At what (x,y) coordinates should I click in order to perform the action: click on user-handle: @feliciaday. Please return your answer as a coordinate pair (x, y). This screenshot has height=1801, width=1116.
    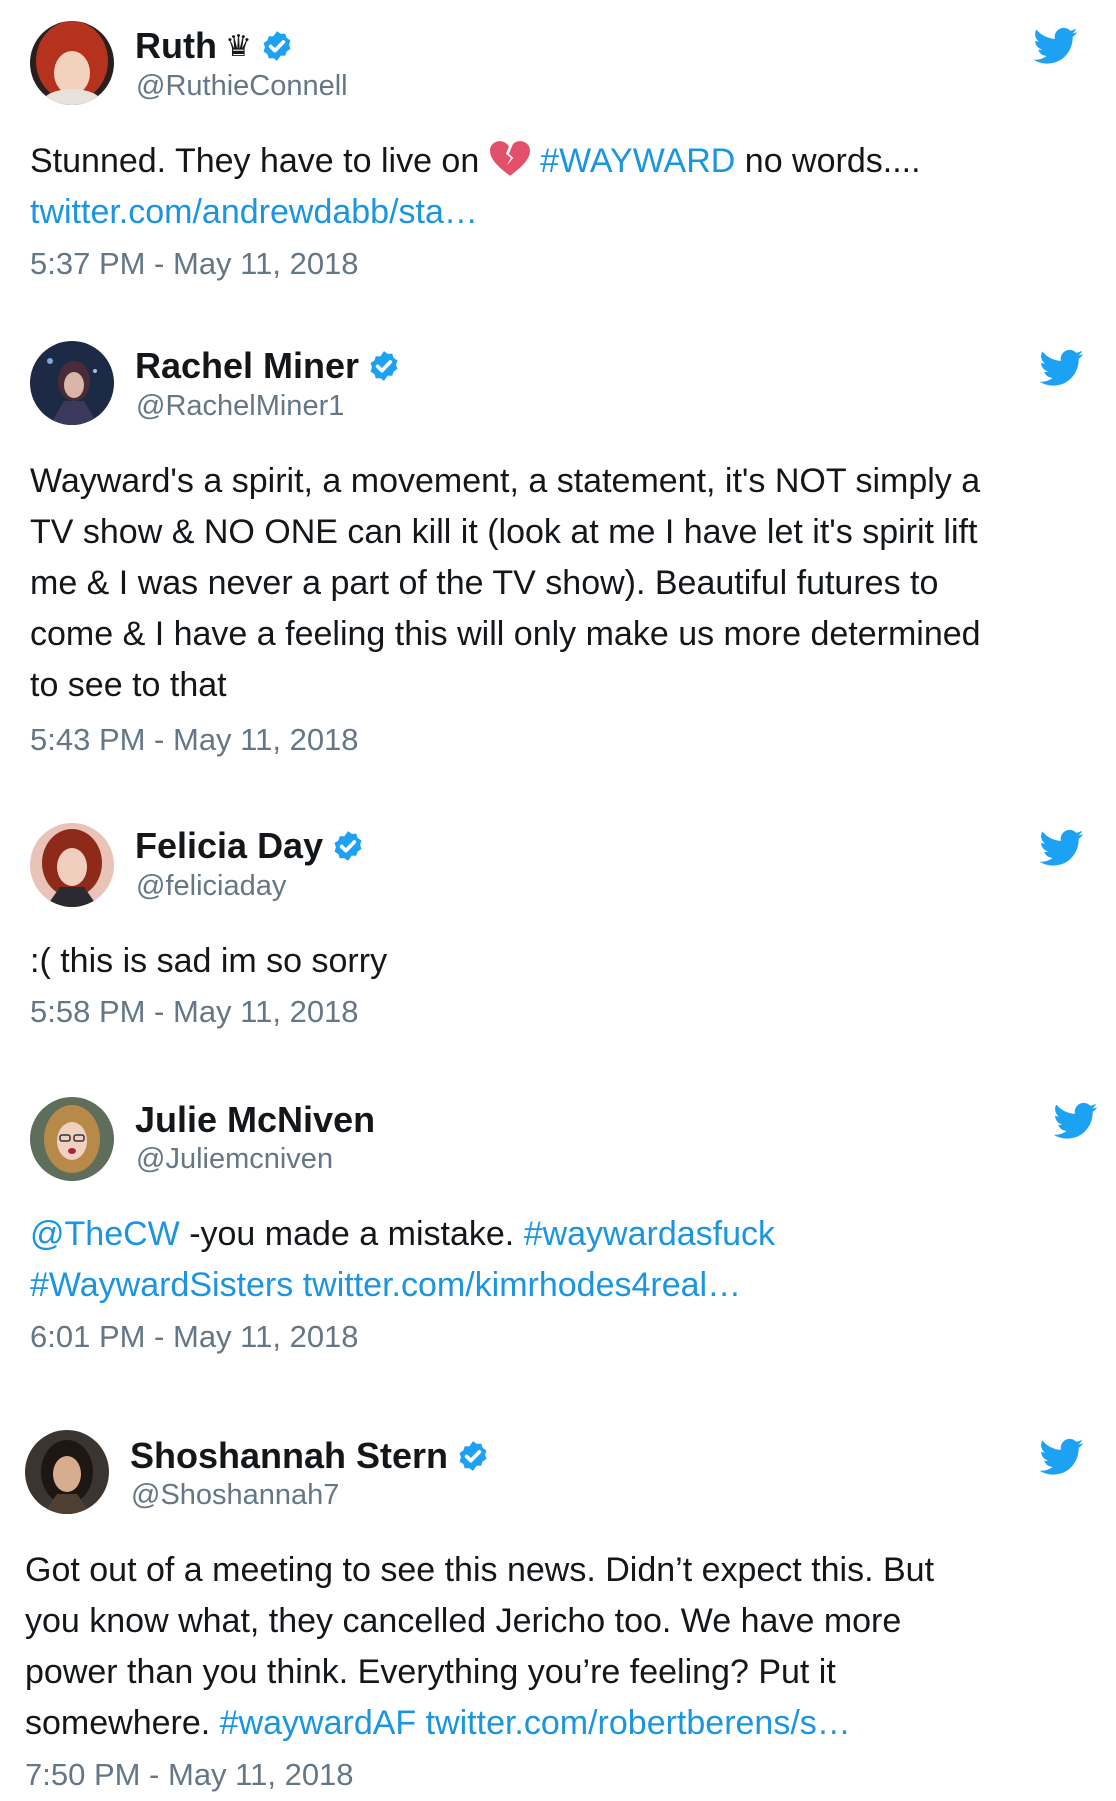
    Looking at the image, I should click on (211, 886).